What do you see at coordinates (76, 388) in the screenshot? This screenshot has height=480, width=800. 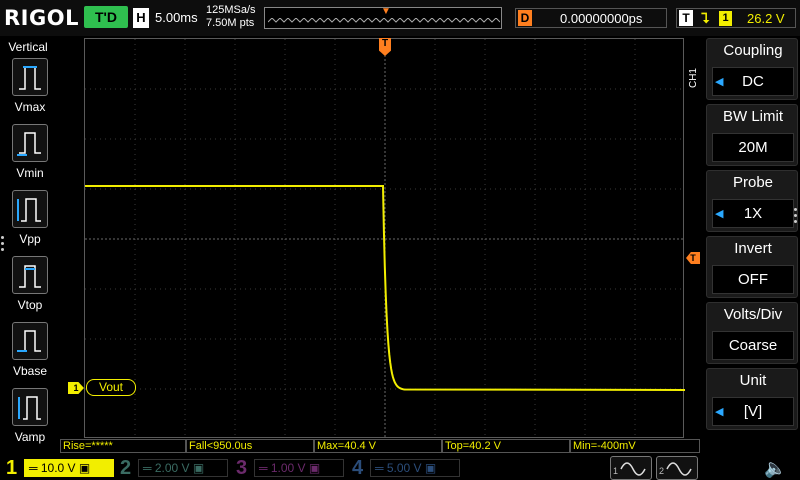 I see `ch1-offset-marker: 1` at bounding box center [76, 388].